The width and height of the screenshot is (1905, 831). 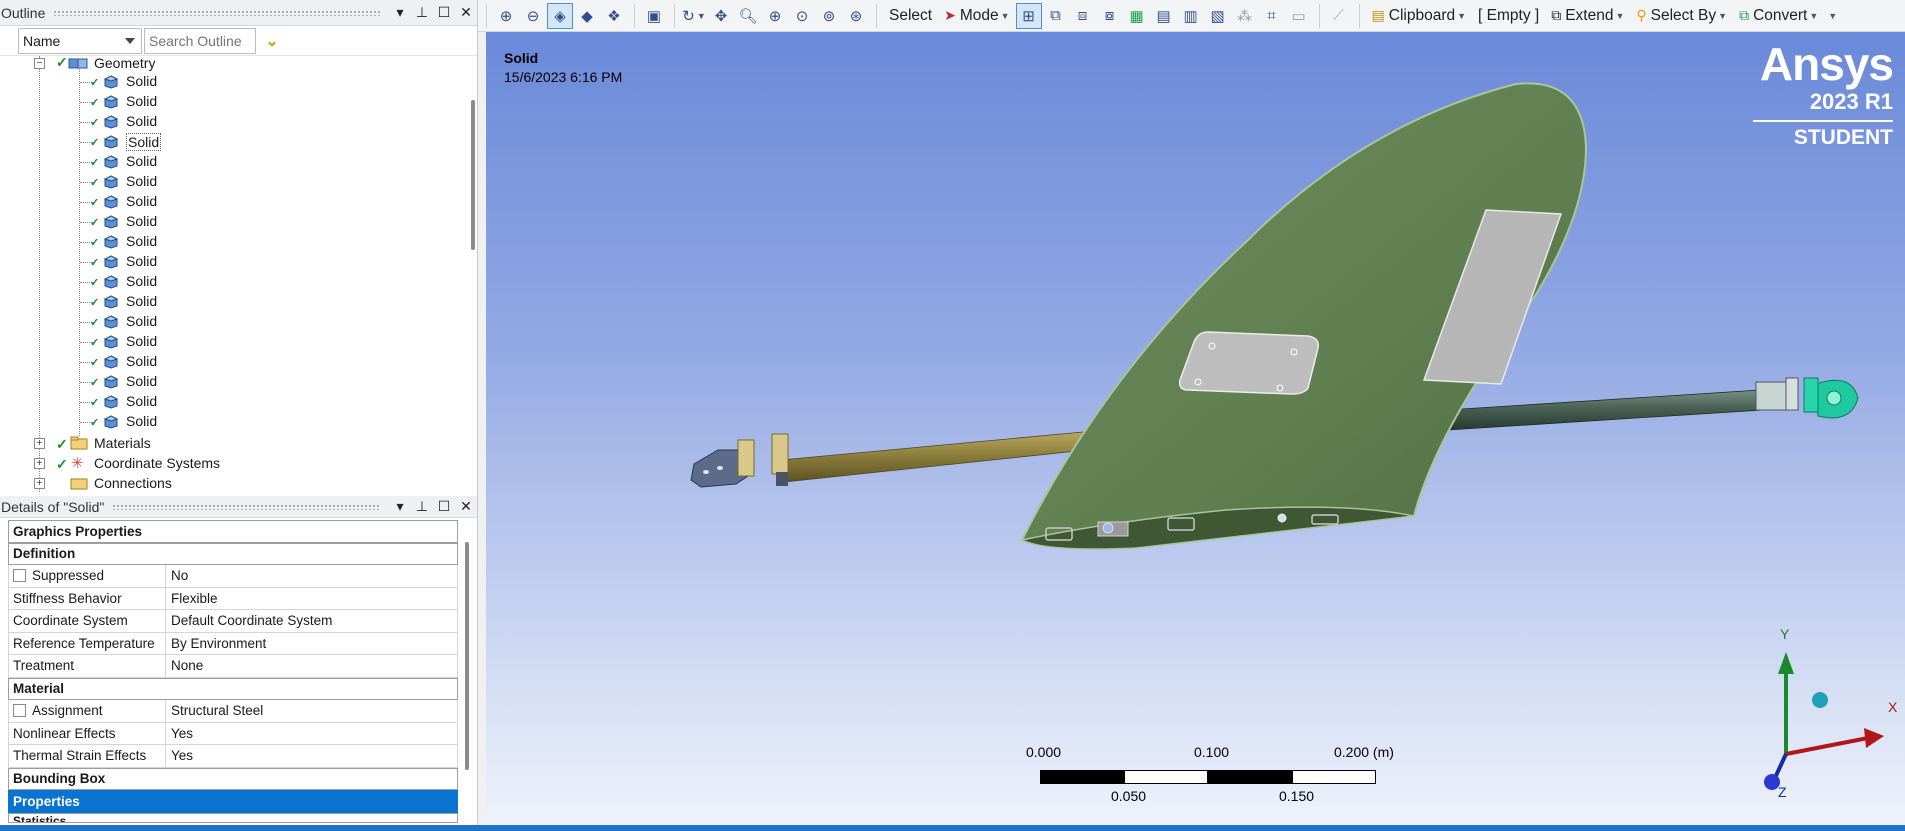 What do you see at coordinates (235, 444) in the screenshot?
I see `tree-node-materials: + ✓ Materials` at bounding box center [235, 444].